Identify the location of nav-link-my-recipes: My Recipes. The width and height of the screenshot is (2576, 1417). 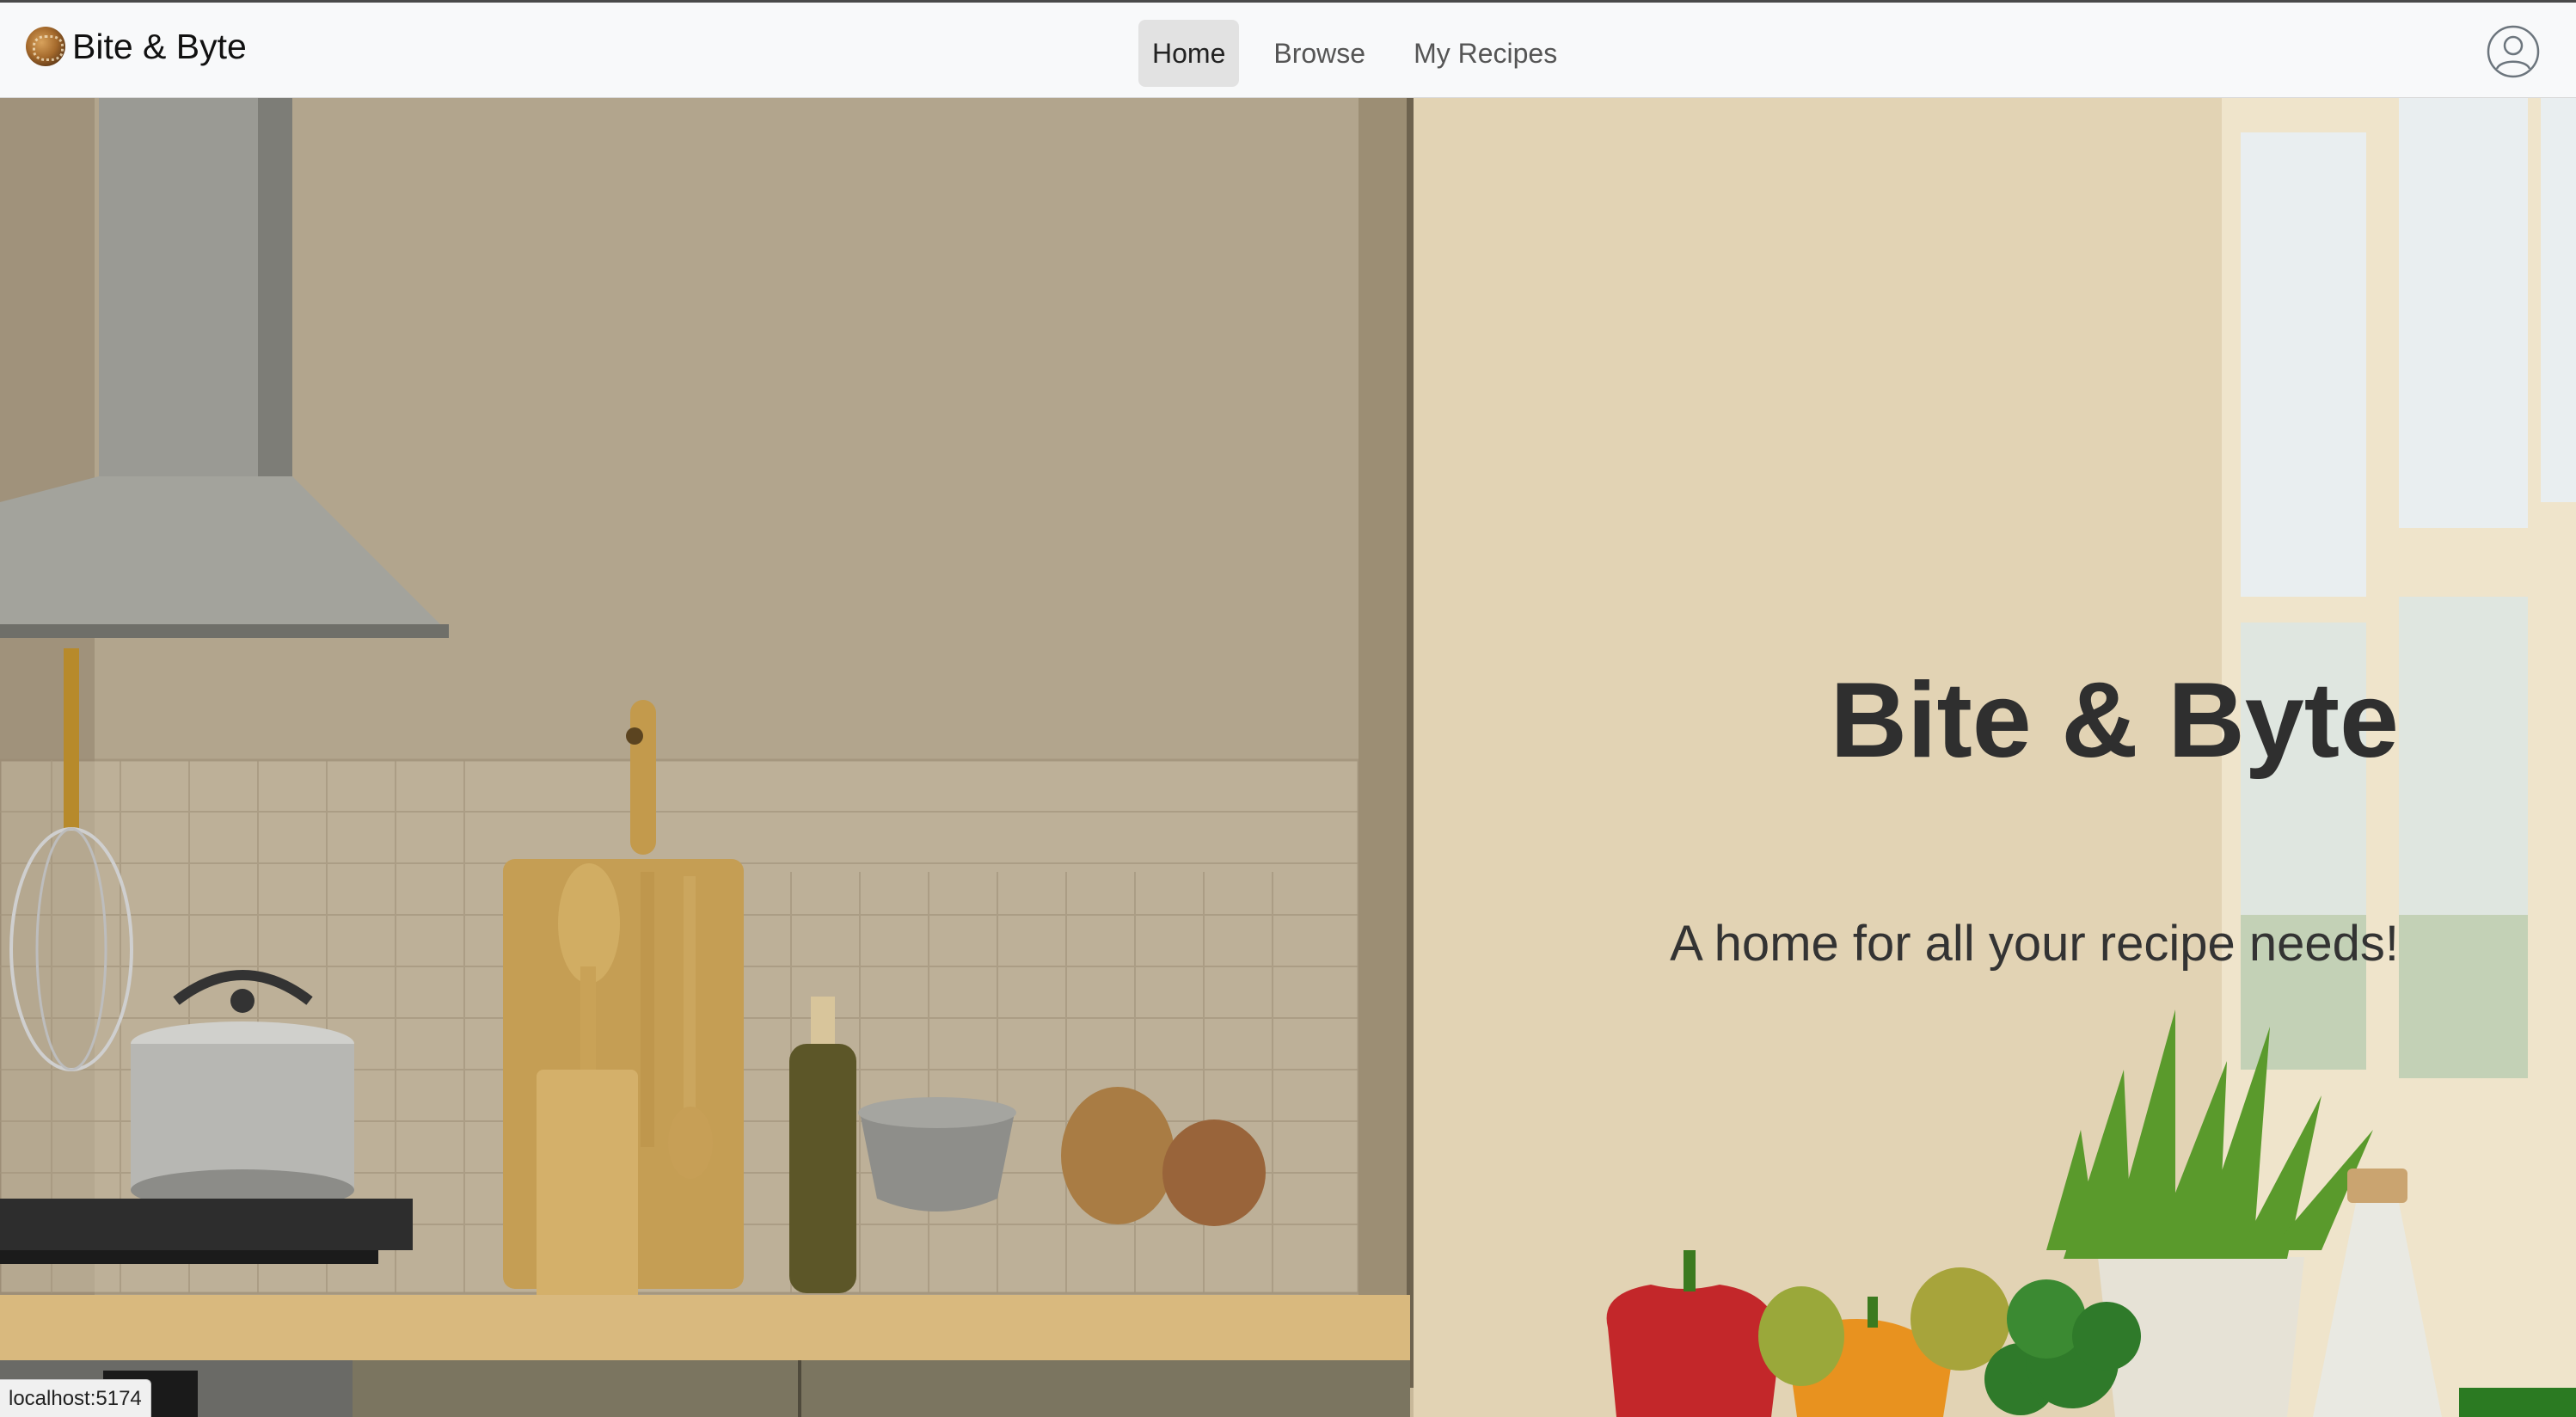
(1485, 53).